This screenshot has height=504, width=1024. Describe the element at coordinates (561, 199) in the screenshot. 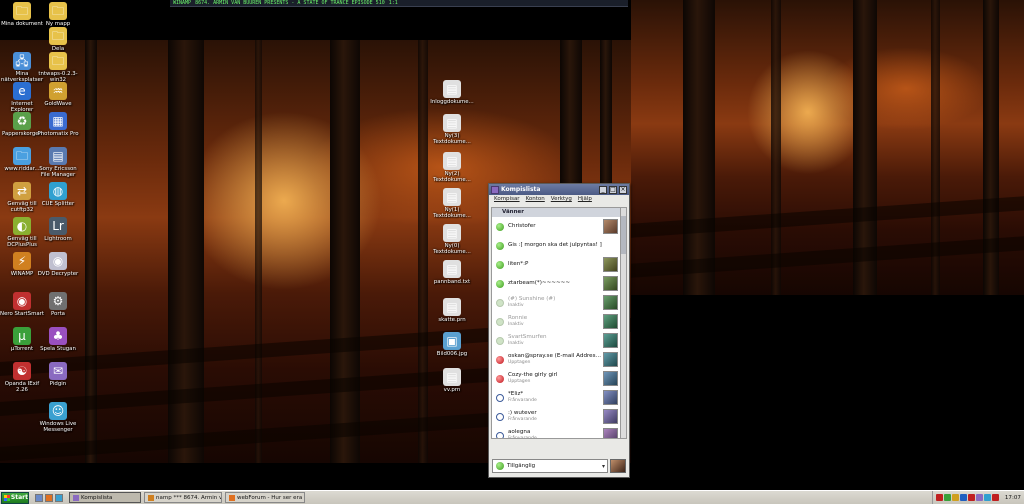

I see `menu-verktyg: Verktyg` at that location.